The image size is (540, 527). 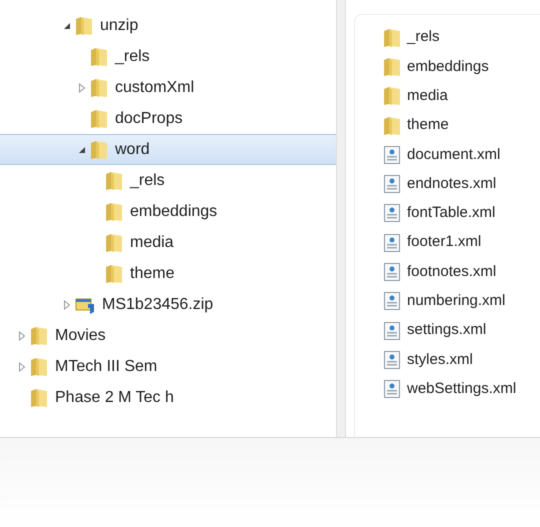 What do you see at coordinates (451, 272) in the screenshot?
I see `item-label: footnotes.xml` at bounding box center [451, 272].